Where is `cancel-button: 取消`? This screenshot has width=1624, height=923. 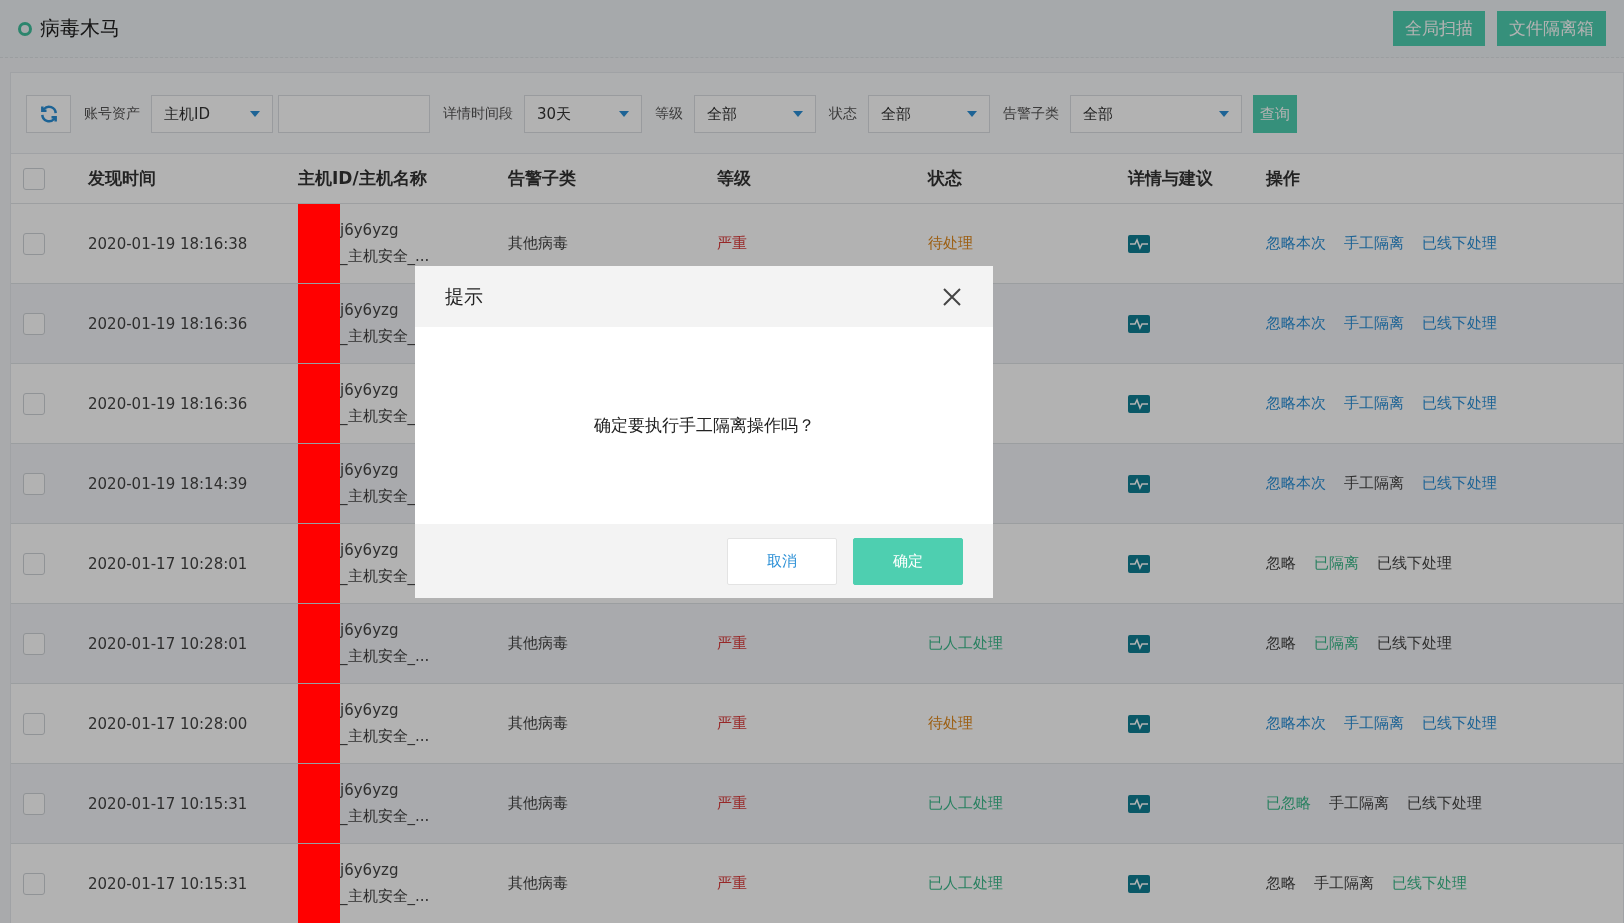 cancel-button: 取消 is located at coordinates (782, 561).